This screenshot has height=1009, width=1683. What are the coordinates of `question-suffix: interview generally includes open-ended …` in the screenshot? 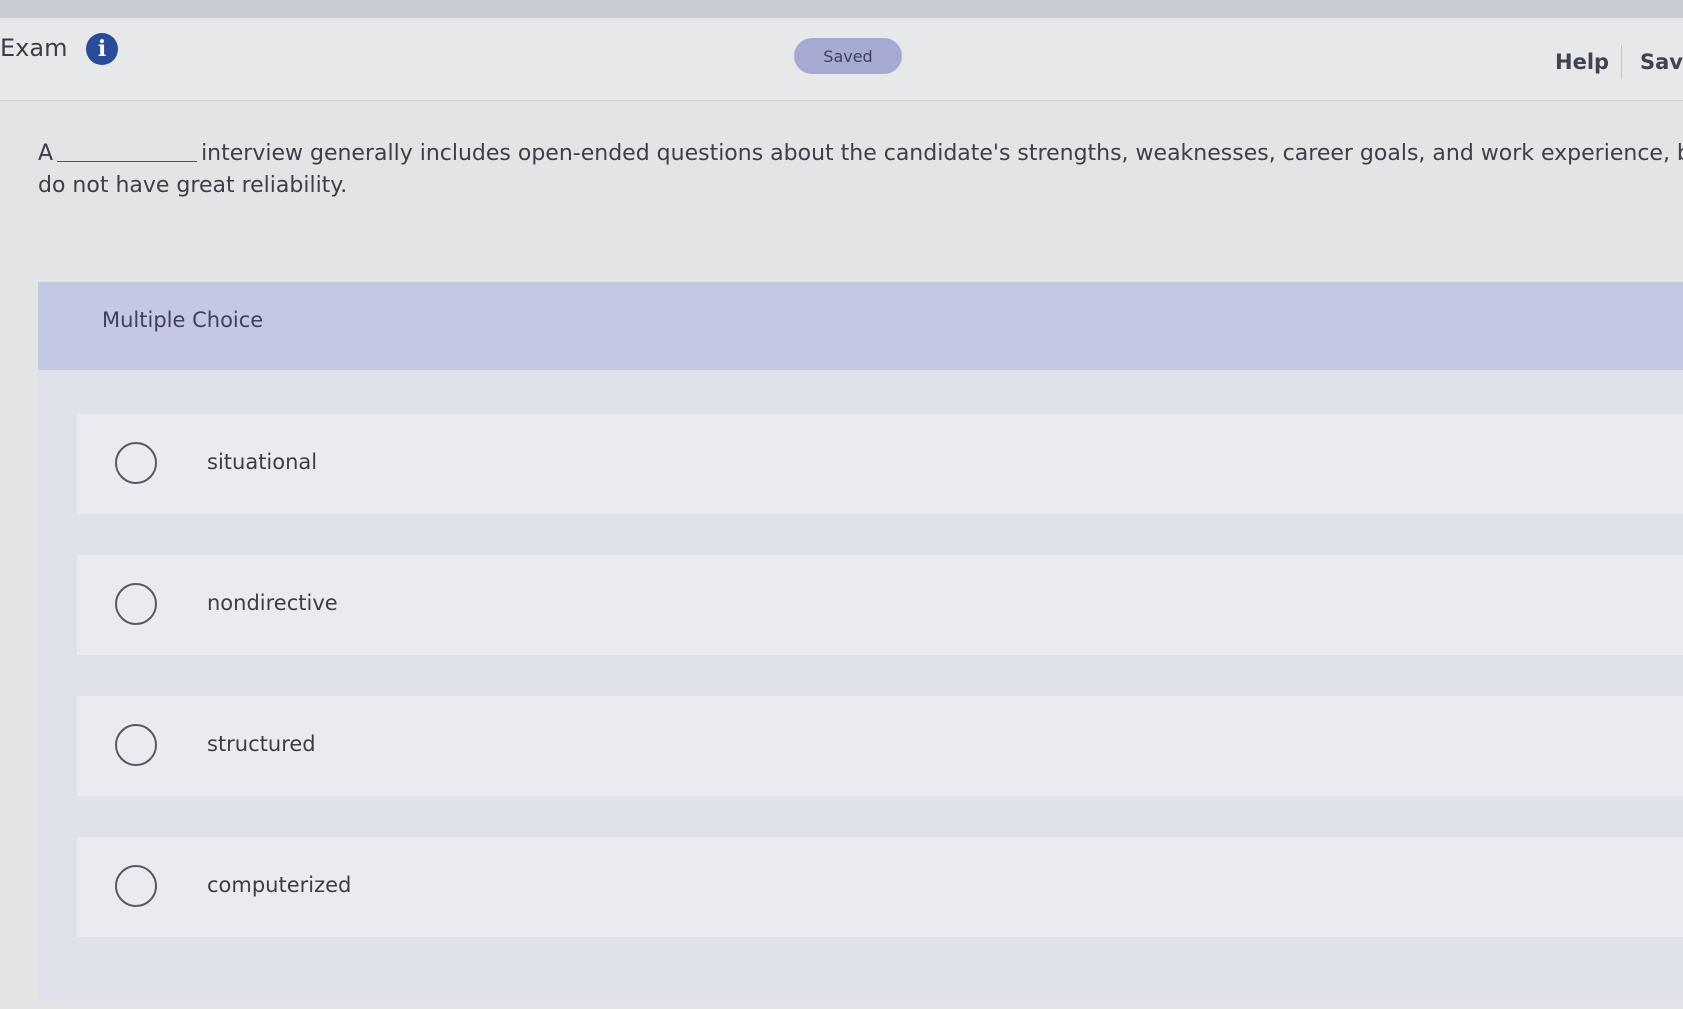 It's located at (942, 153).